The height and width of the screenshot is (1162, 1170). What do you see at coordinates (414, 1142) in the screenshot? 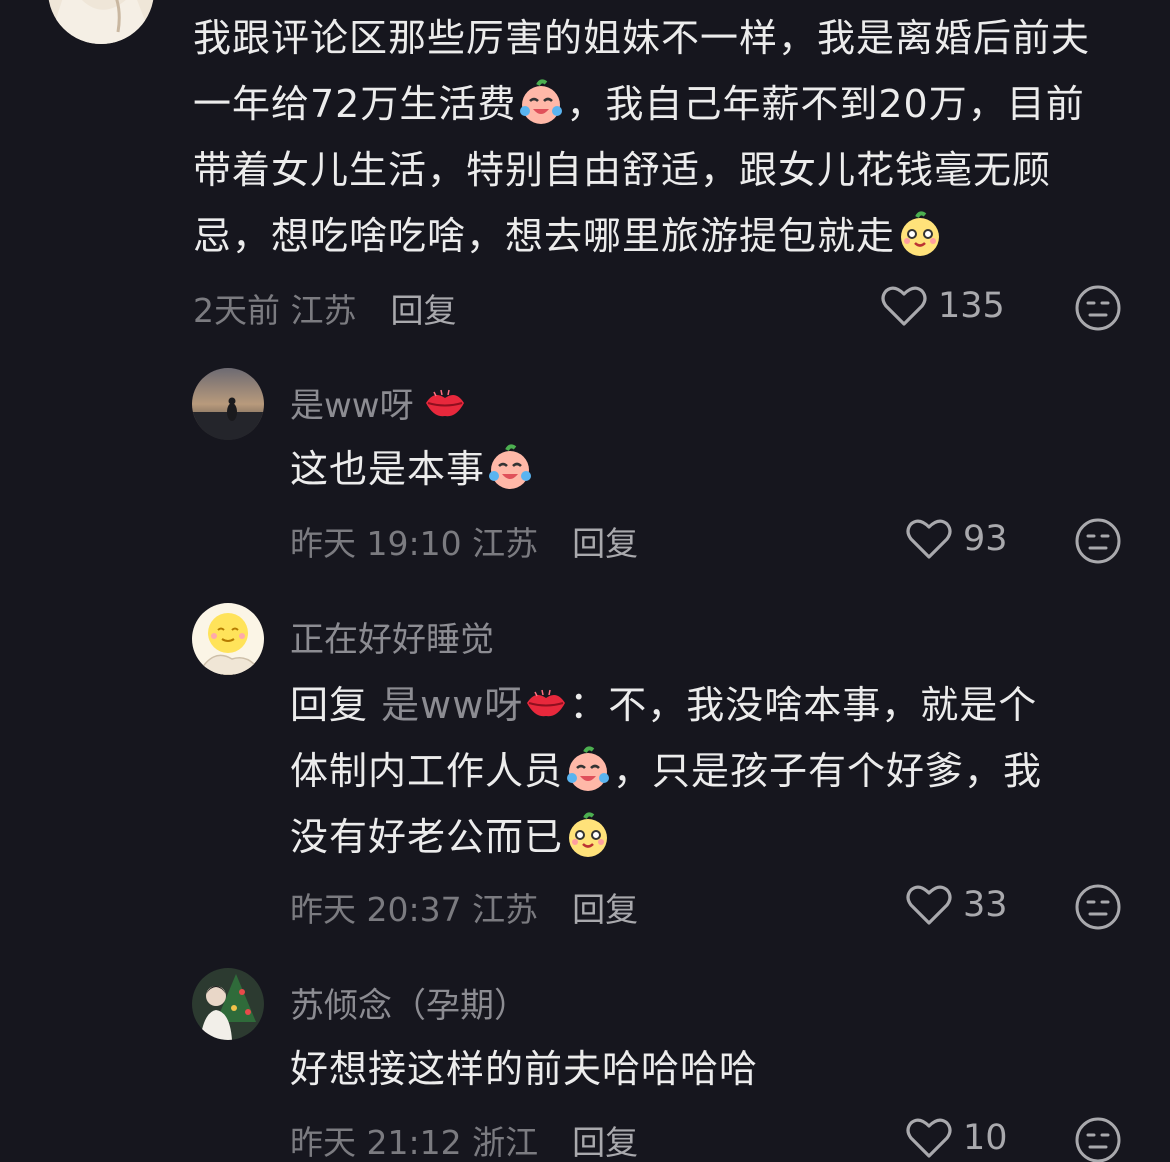
I see `time-location: 昨天 21:12 浙江` at bounding box center [414, 1142].